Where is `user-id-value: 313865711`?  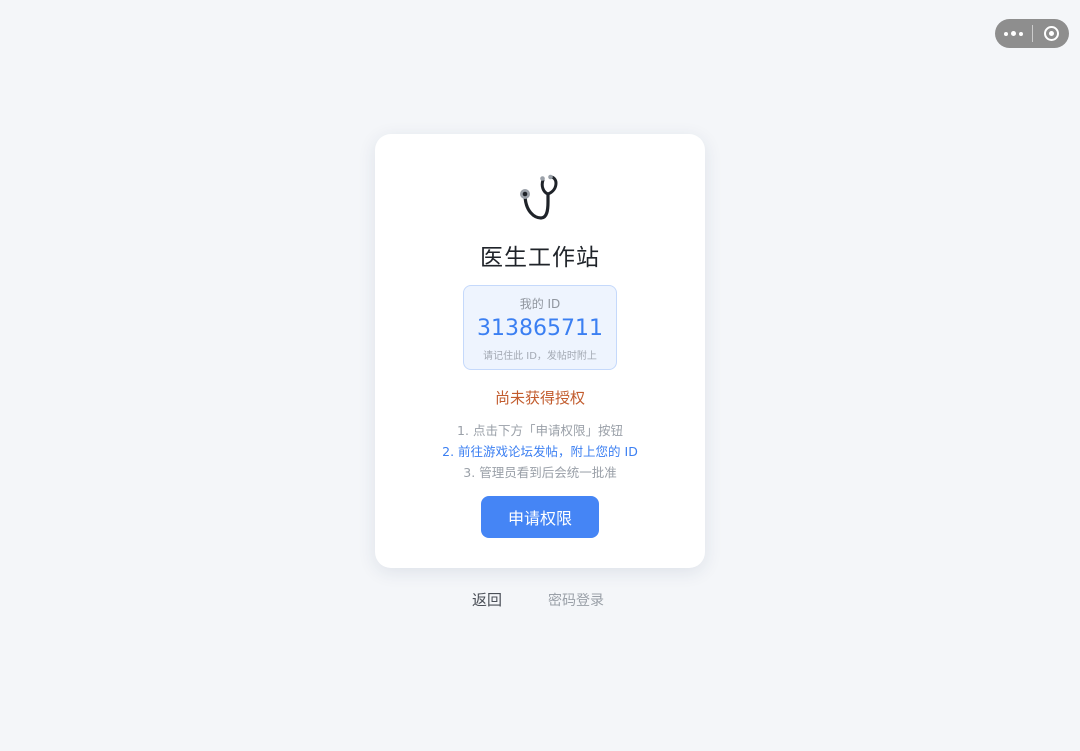 user-id-value: 313865711 is located at coordinates (540, 328).